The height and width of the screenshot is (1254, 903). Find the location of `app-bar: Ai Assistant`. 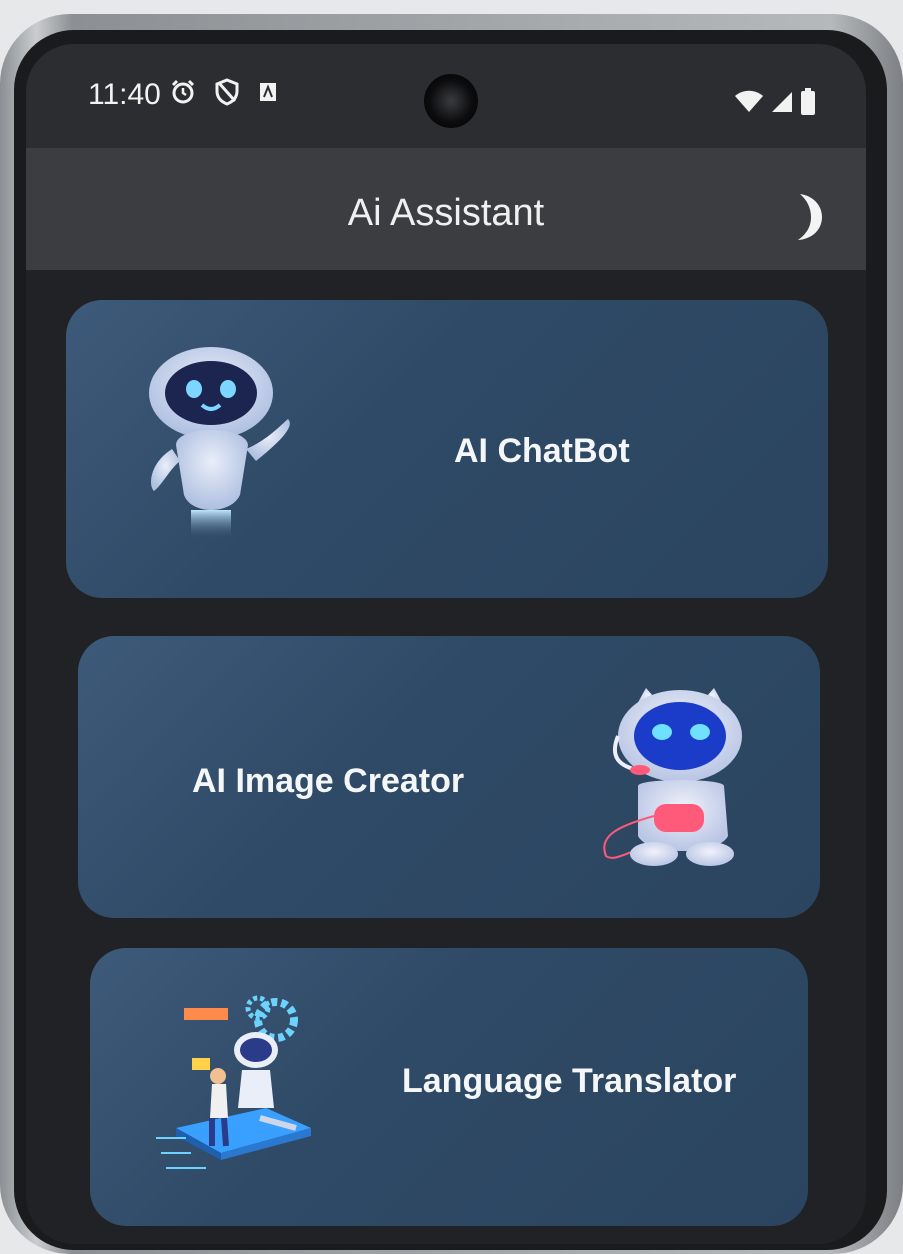

app-bar: Ai Assistant is located at coordinates (446, 209).